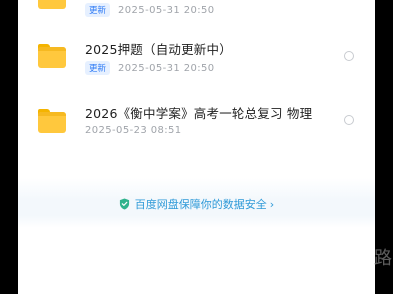 This screenshot has width=393, height=294. Describe the element at coordinates (124, 204) in the screenshot. I see `shield-check-icon` at that location.